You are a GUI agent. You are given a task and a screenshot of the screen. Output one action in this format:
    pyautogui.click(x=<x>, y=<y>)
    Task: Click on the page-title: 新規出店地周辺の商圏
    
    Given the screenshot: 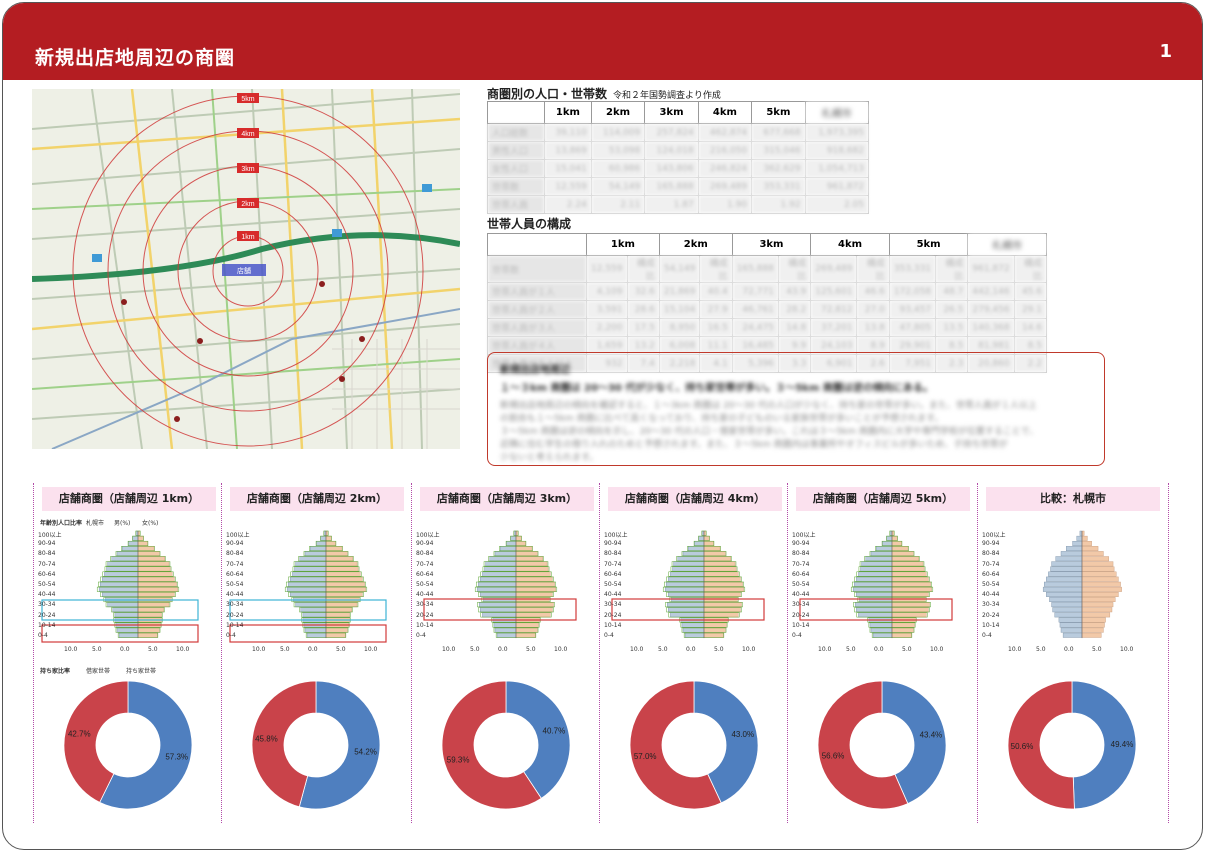 What is the action you would take?
    pyautogui.click(x=135, y=58)
    